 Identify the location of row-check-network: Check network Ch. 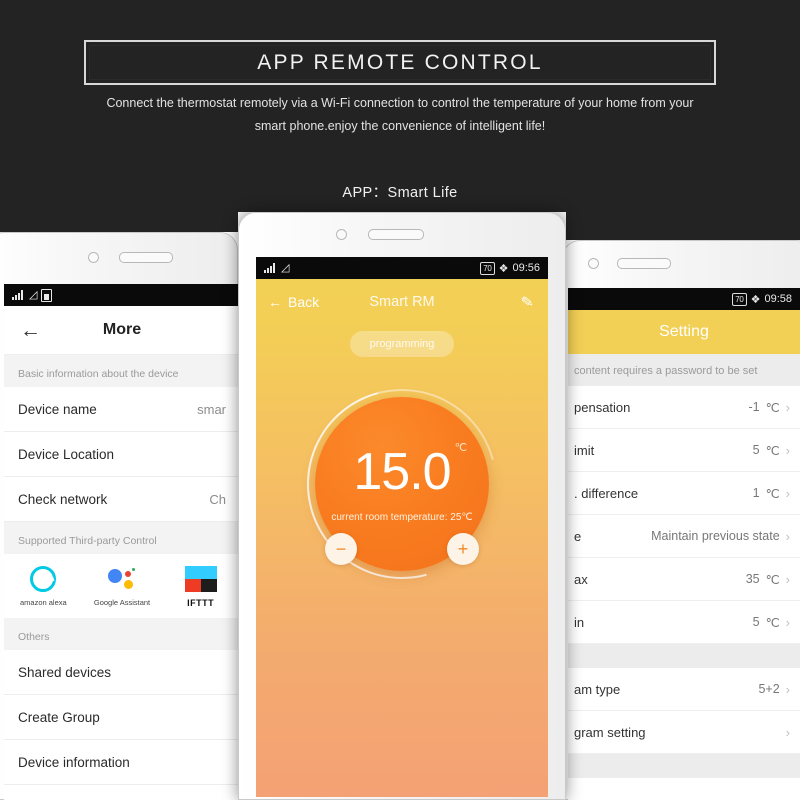
(122, 499).